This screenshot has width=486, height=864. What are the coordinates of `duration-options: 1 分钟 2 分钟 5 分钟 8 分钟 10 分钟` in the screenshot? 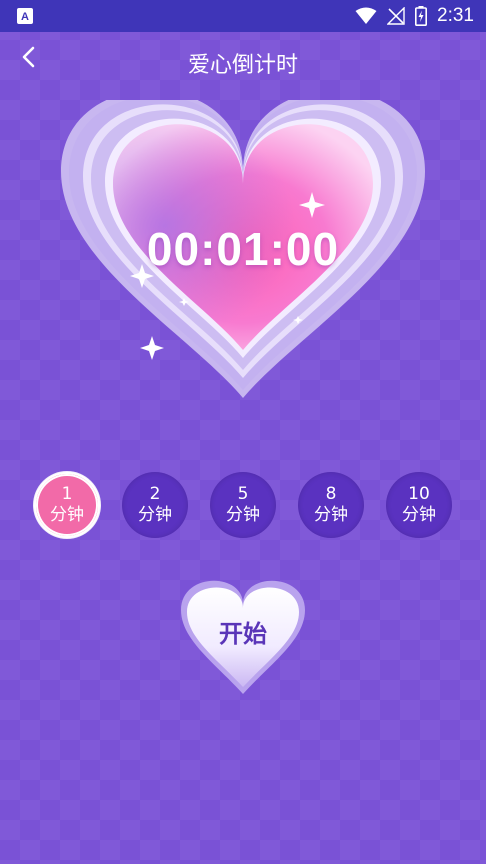 It's located at (243, 507).